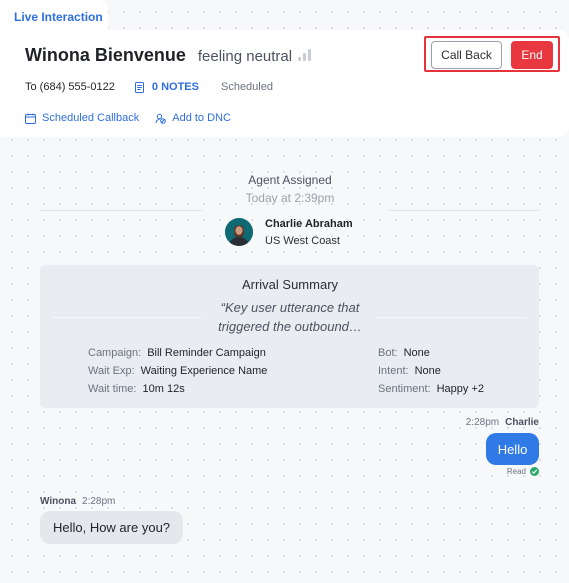 This screenshot has width=569, height=583. What do you see at coordinates (388, 353) in the screenshot?
I see `bot-label: Bot:` at bounding box center [388, 353].